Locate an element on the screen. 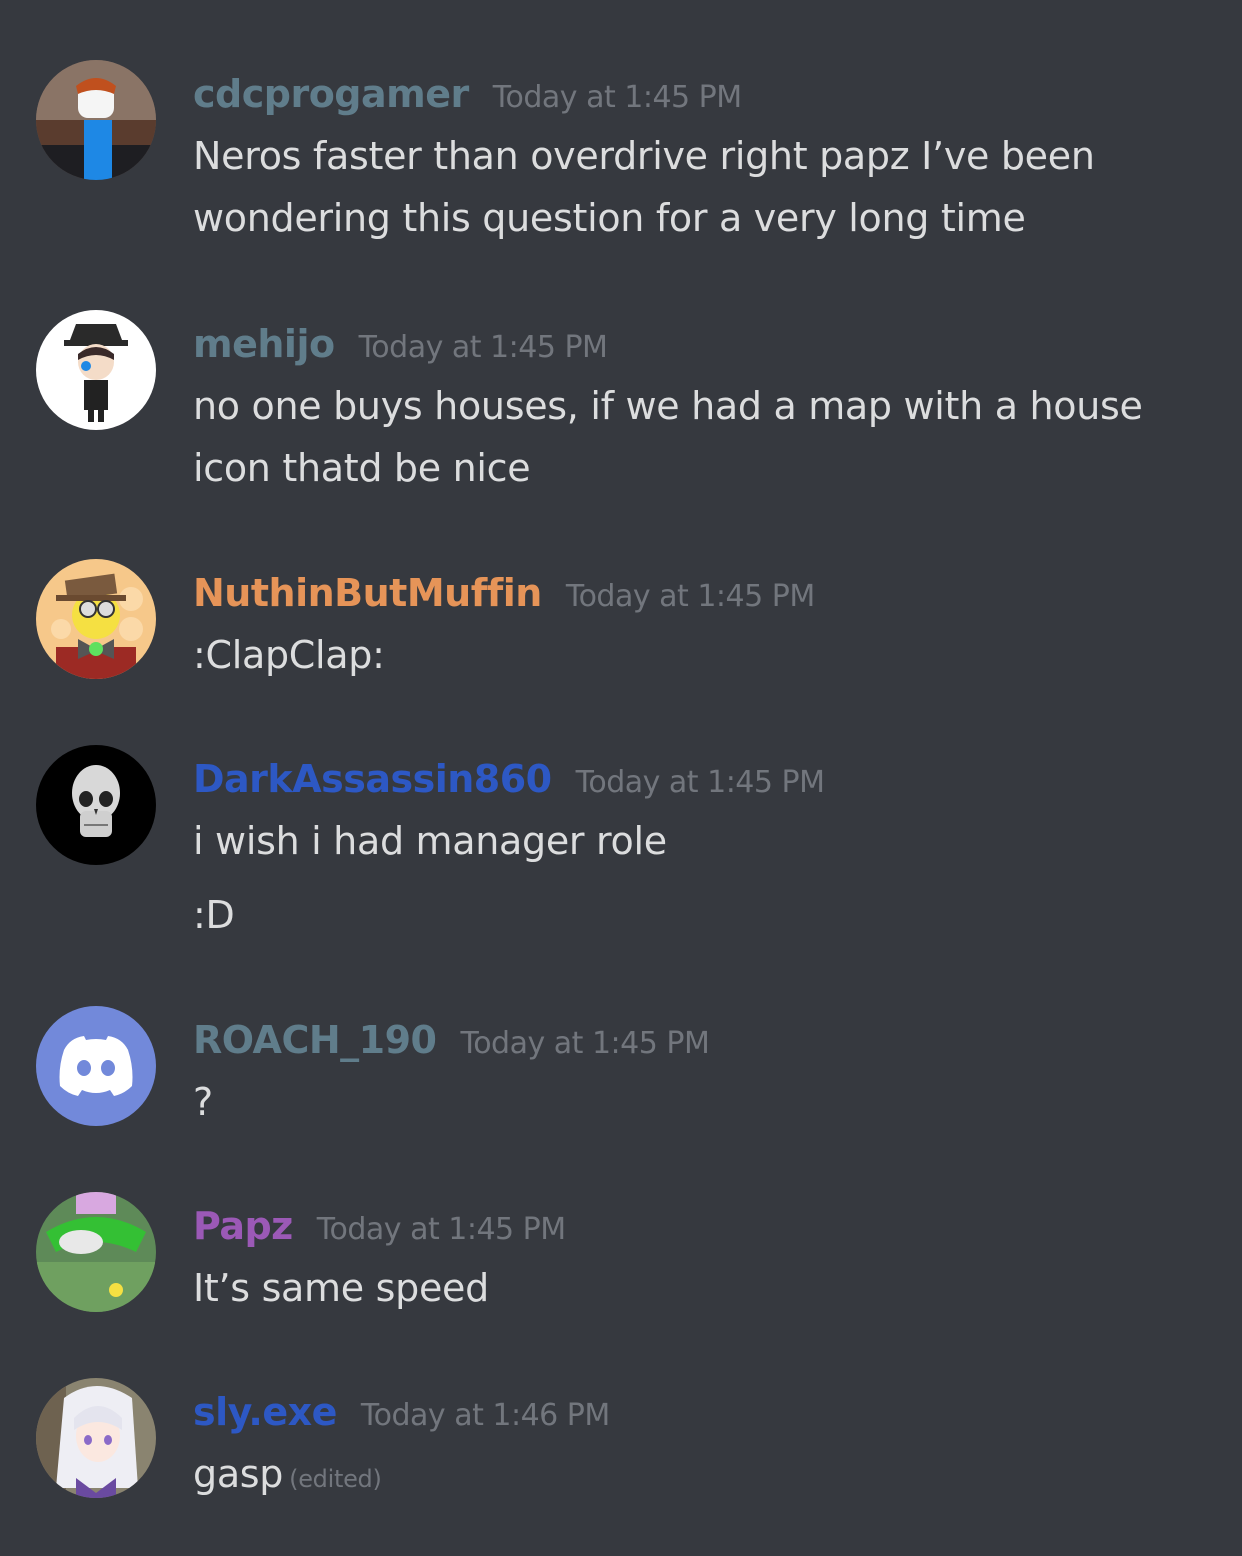 This screenshot has width=1242, height=1556. message-text: :ClapClap: is located at coordinates (289, 655).